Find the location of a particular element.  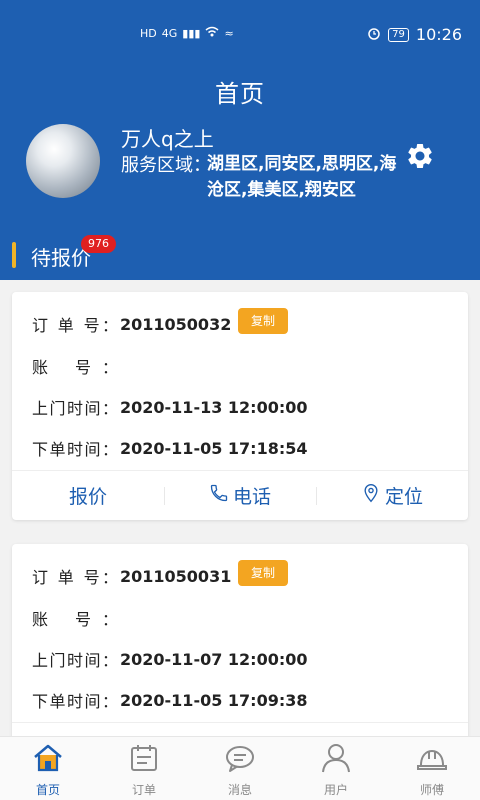

nav-home: 首页 is located at coordinates (48, 768).